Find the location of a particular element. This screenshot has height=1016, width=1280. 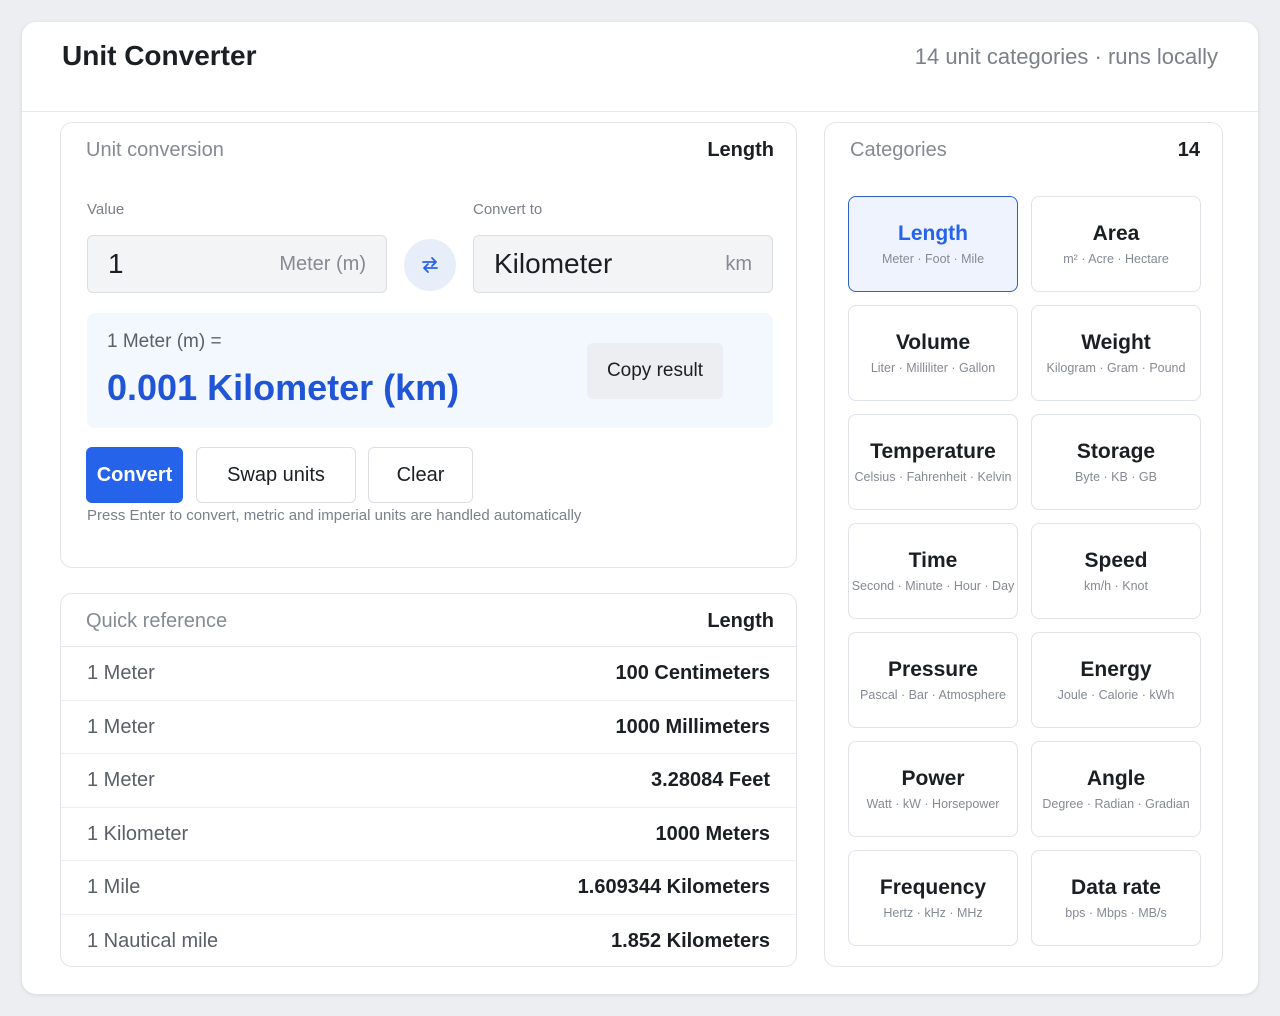

category-name: Length is located at coordinates (933, 233).